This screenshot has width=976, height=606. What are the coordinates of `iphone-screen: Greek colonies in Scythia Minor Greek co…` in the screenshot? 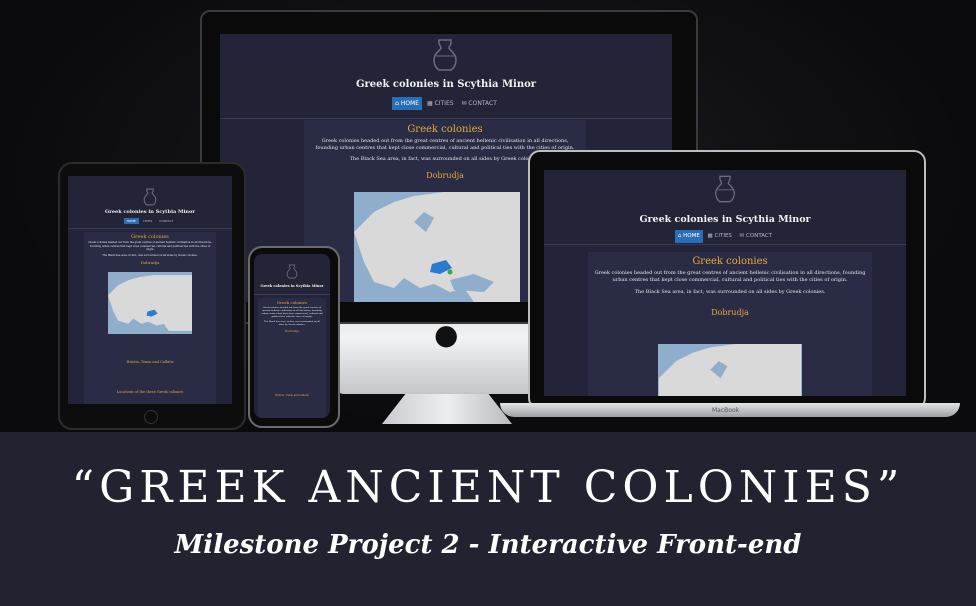 It's located at (292, 336).